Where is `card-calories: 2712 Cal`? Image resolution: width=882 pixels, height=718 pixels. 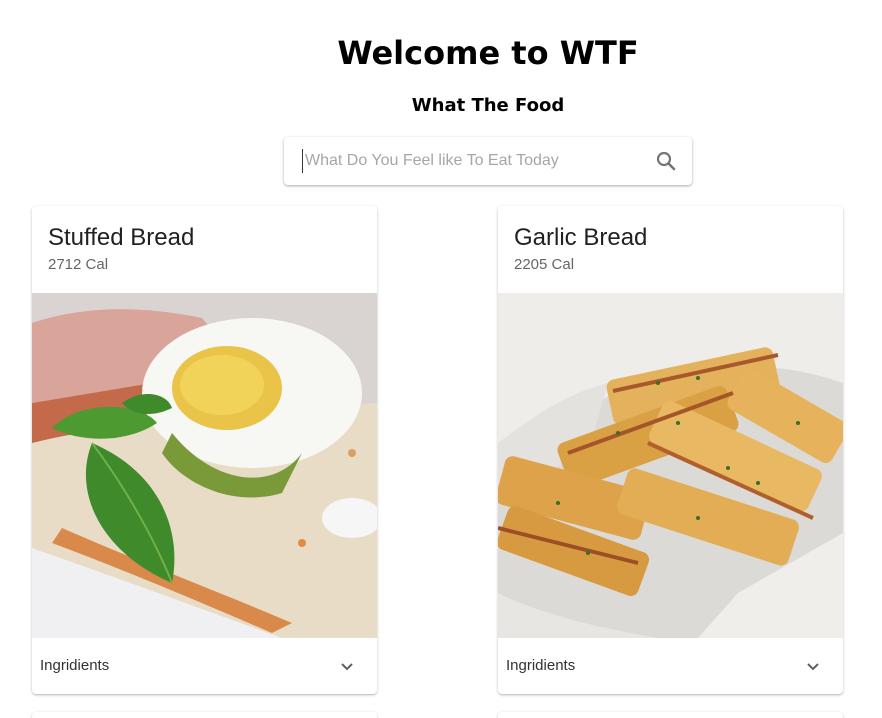 card-calories: 2712 Cal is located at coordinates (78, 264).